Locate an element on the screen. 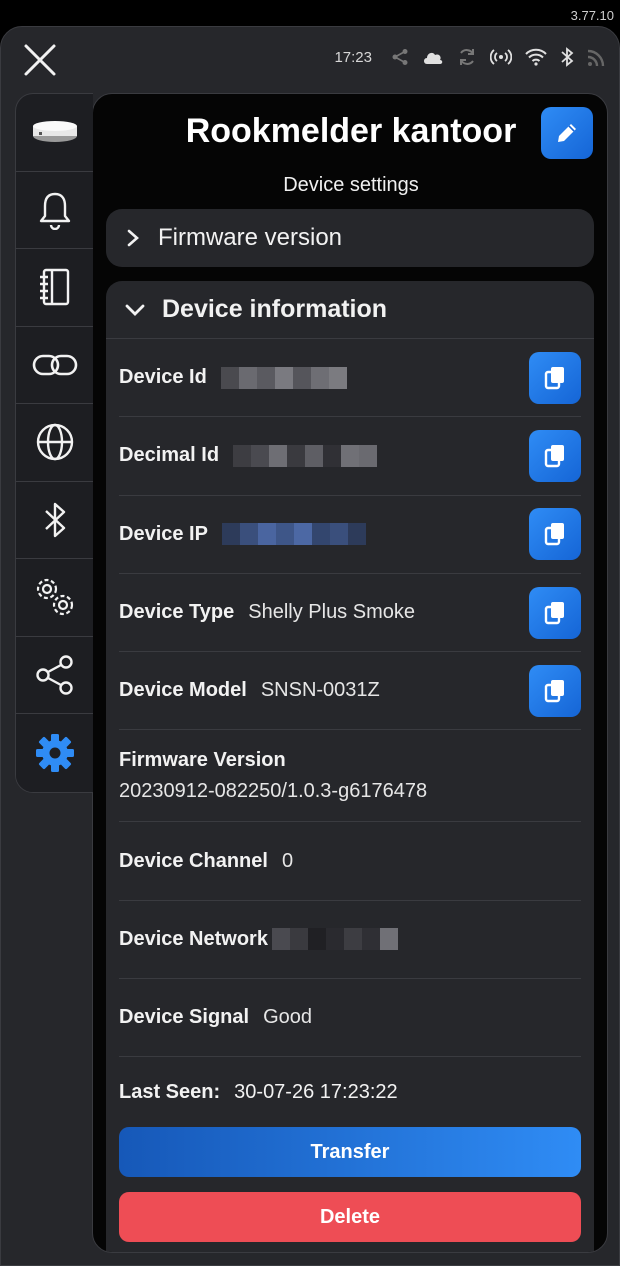  notebook-icon is located at coordinates (54, 287).